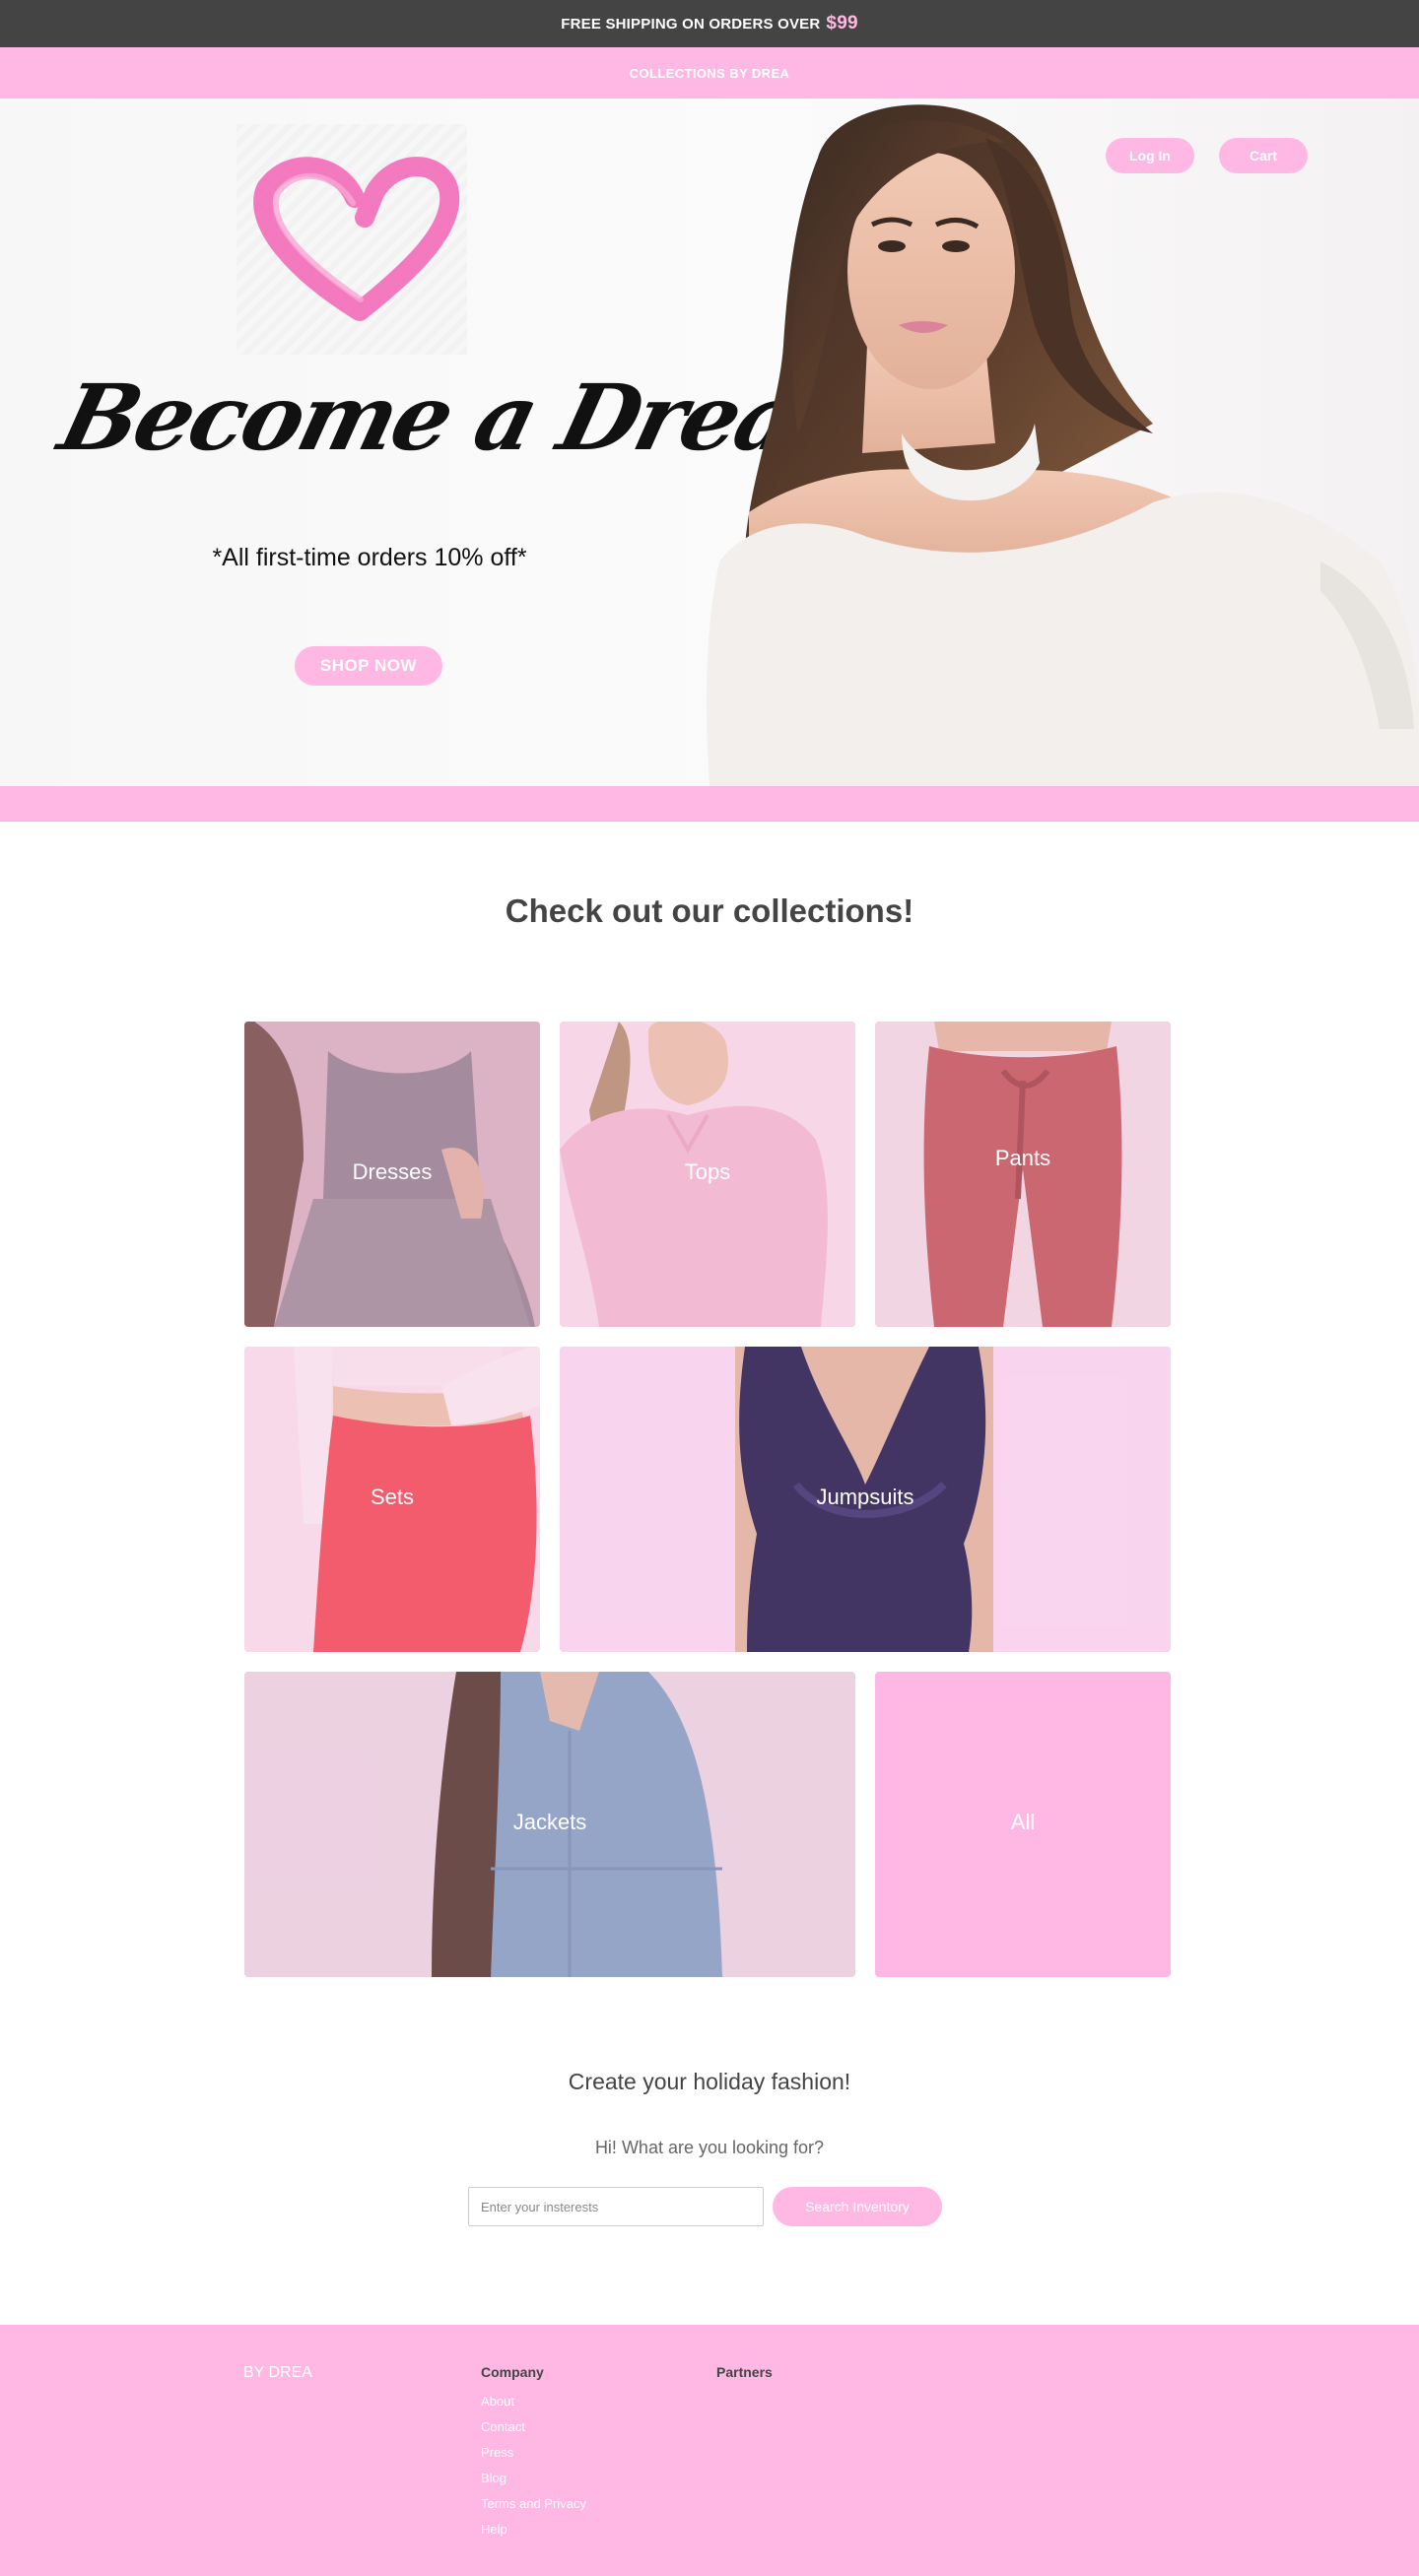 This screenshot has width=1419, height=2576. What do you see at coordinates (744, 2372) in the screenshot?
I see `footer-partners-heading: Partners` at bounding box center [744, 2372].